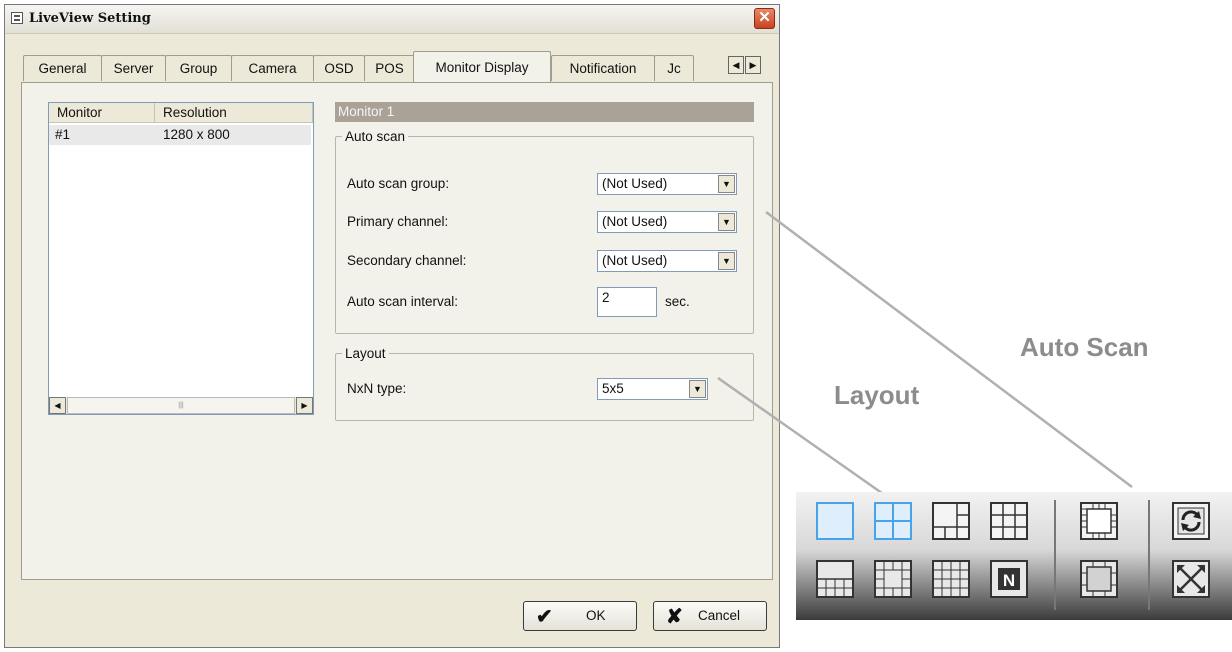 This screenshot has height=652, width=1232. What do you see at coordinates (1099, 521) in the screenshot?
I see `full-grid-icon` at bounding box center [1099, 521].